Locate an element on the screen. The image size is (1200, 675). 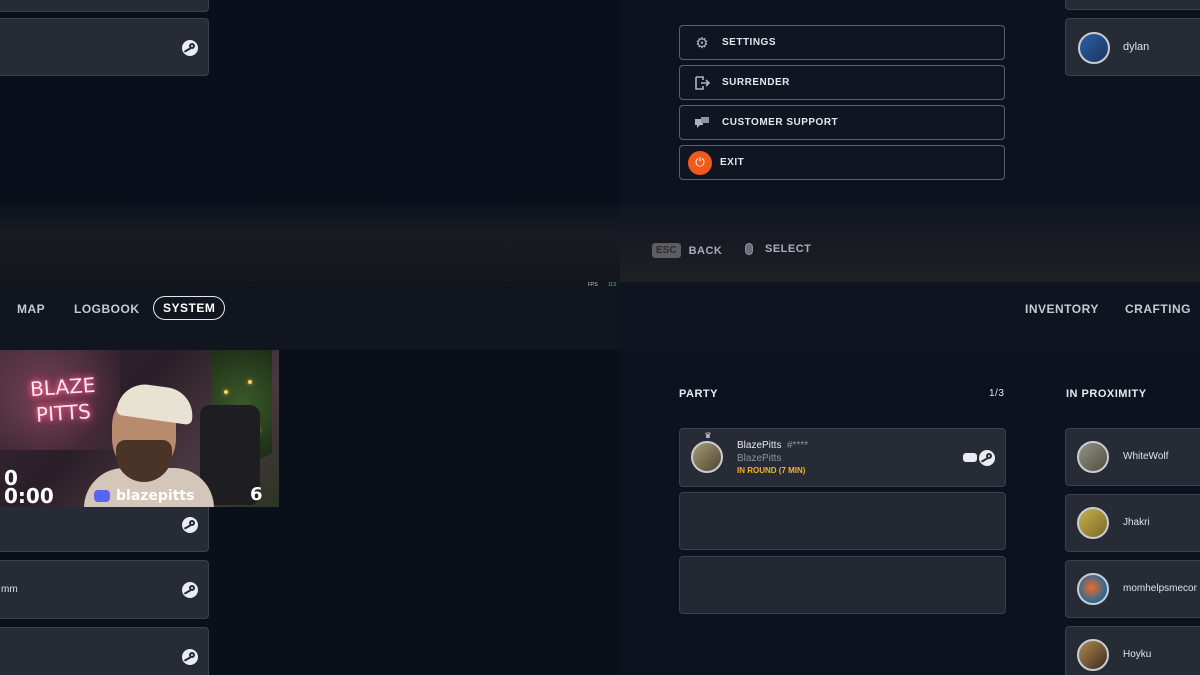
tab-logbook: LOGBOOK is located at coordinates (107, 309).